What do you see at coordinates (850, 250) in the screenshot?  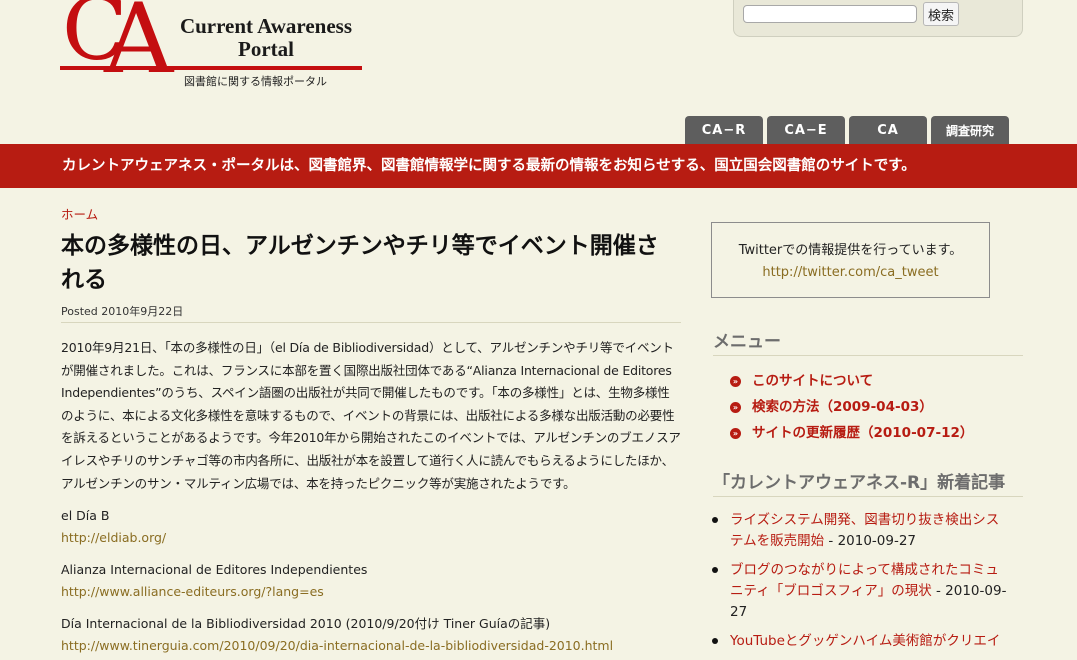 I see `twitter-text: Twitterでの情報提供を行っています。` at bounding box center [850, 250].